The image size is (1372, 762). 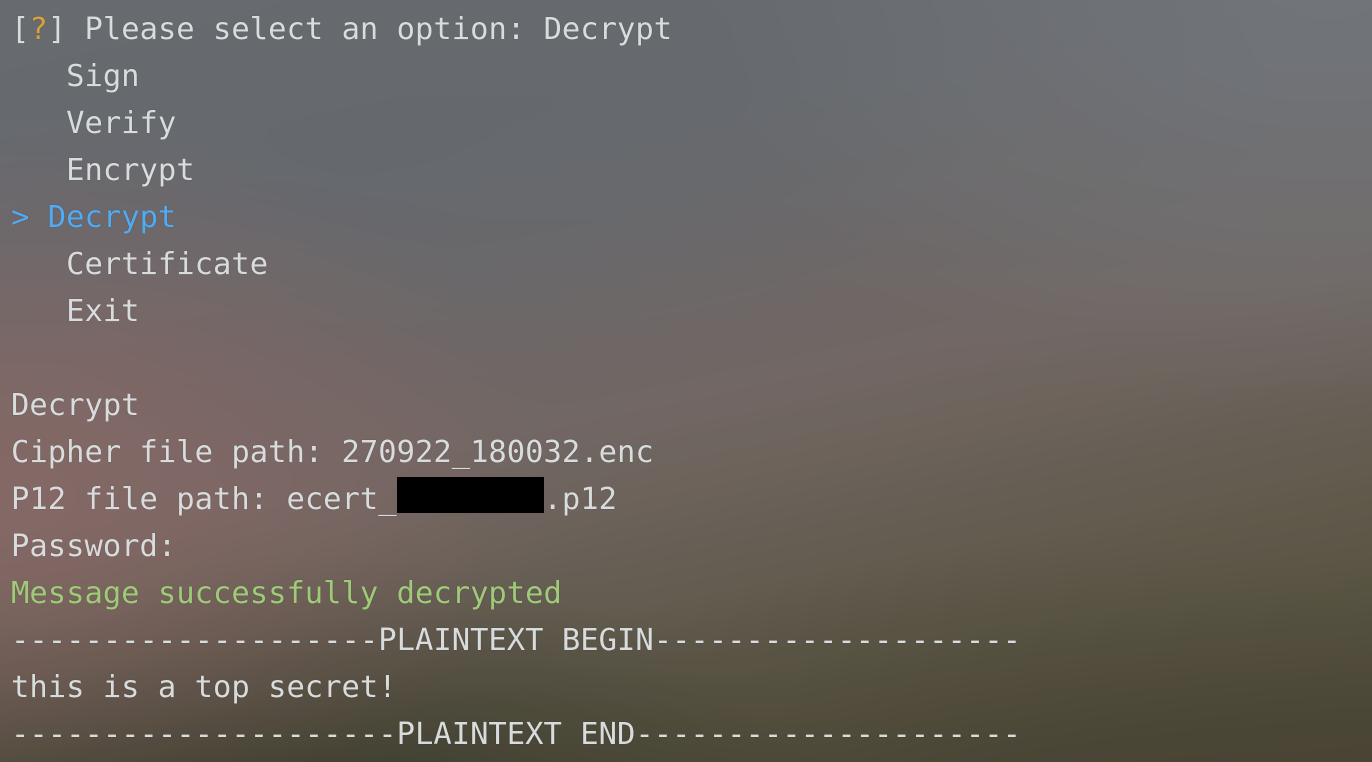 What do you see at coordinates (103, 76) in the screenshot?
I see `menu-item-label: Sign` at bounding box center [103, 76].